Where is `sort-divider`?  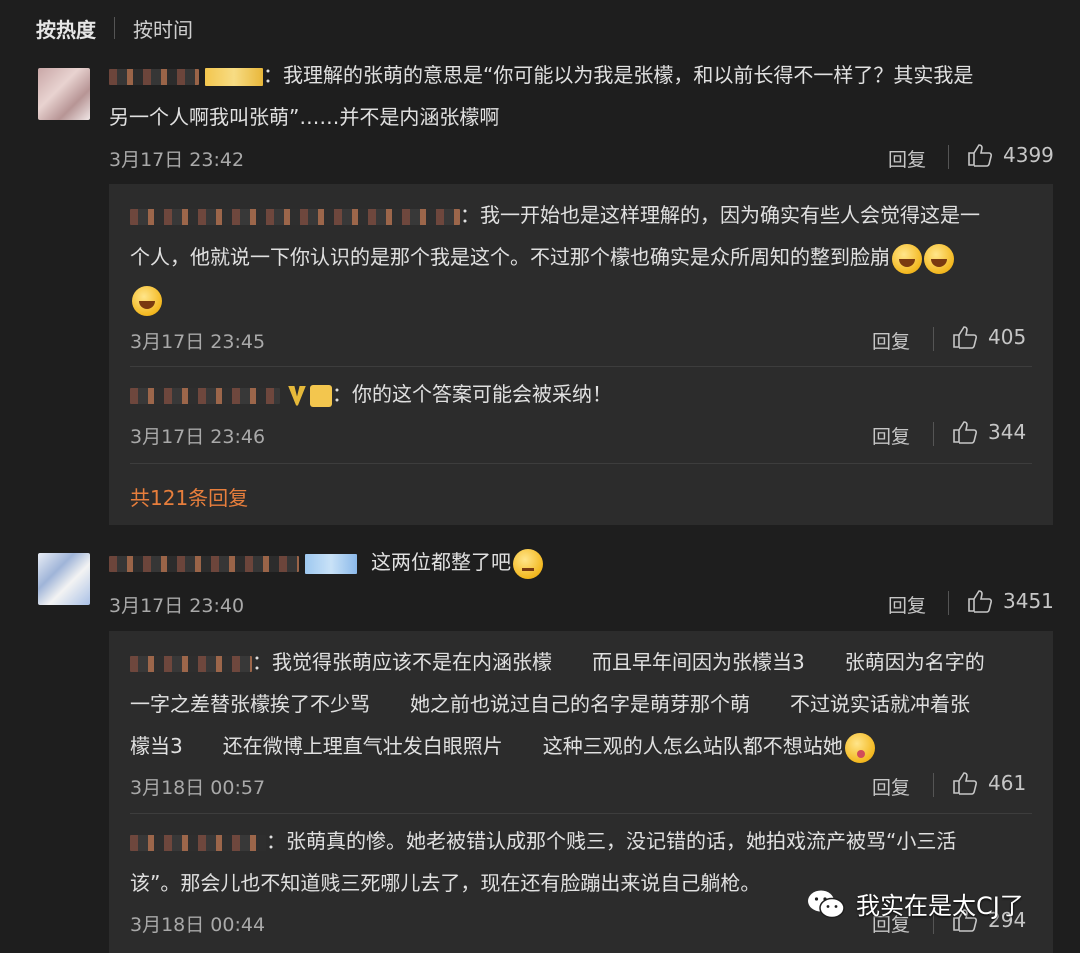 sort-divider is located at coordinates (114, 28).